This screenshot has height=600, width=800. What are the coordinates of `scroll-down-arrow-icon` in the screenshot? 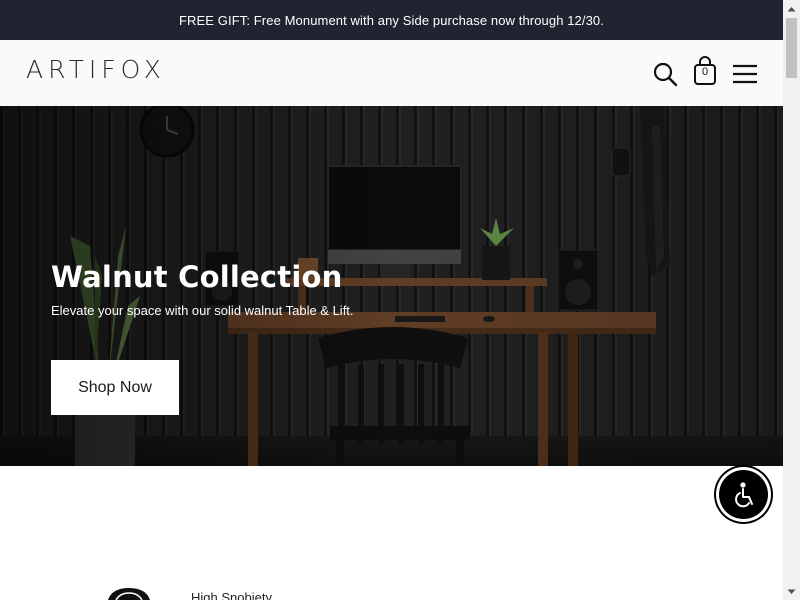 It's located at (791, 591).